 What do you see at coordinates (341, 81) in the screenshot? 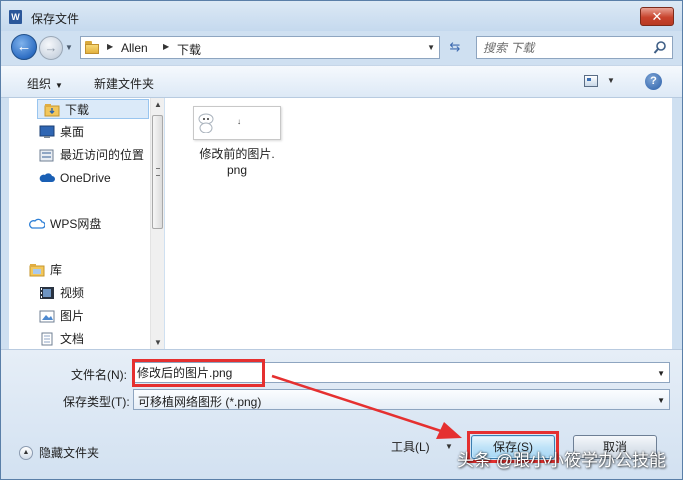
I see `command-toolbar: 组织 ▼ 新建文件夹 ▼ ?` at bounding box center [341, 81].